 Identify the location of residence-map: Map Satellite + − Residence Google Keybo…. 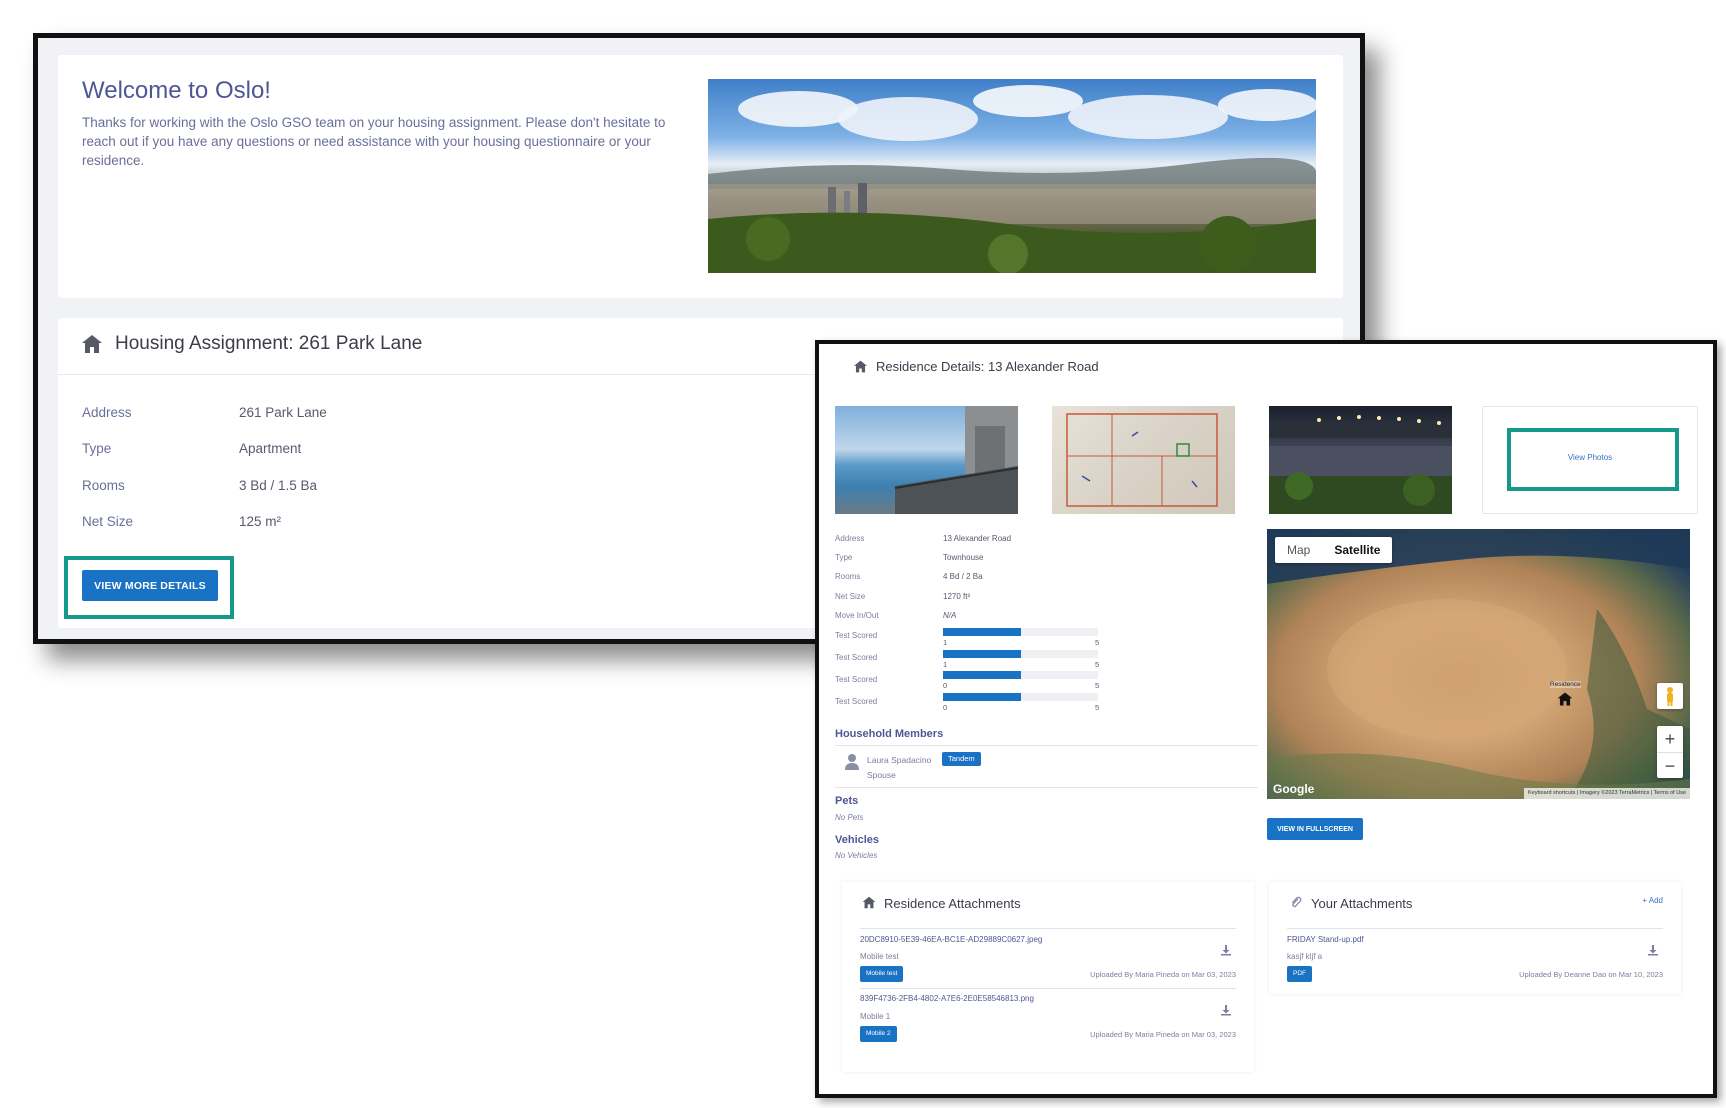
(1478, 664).